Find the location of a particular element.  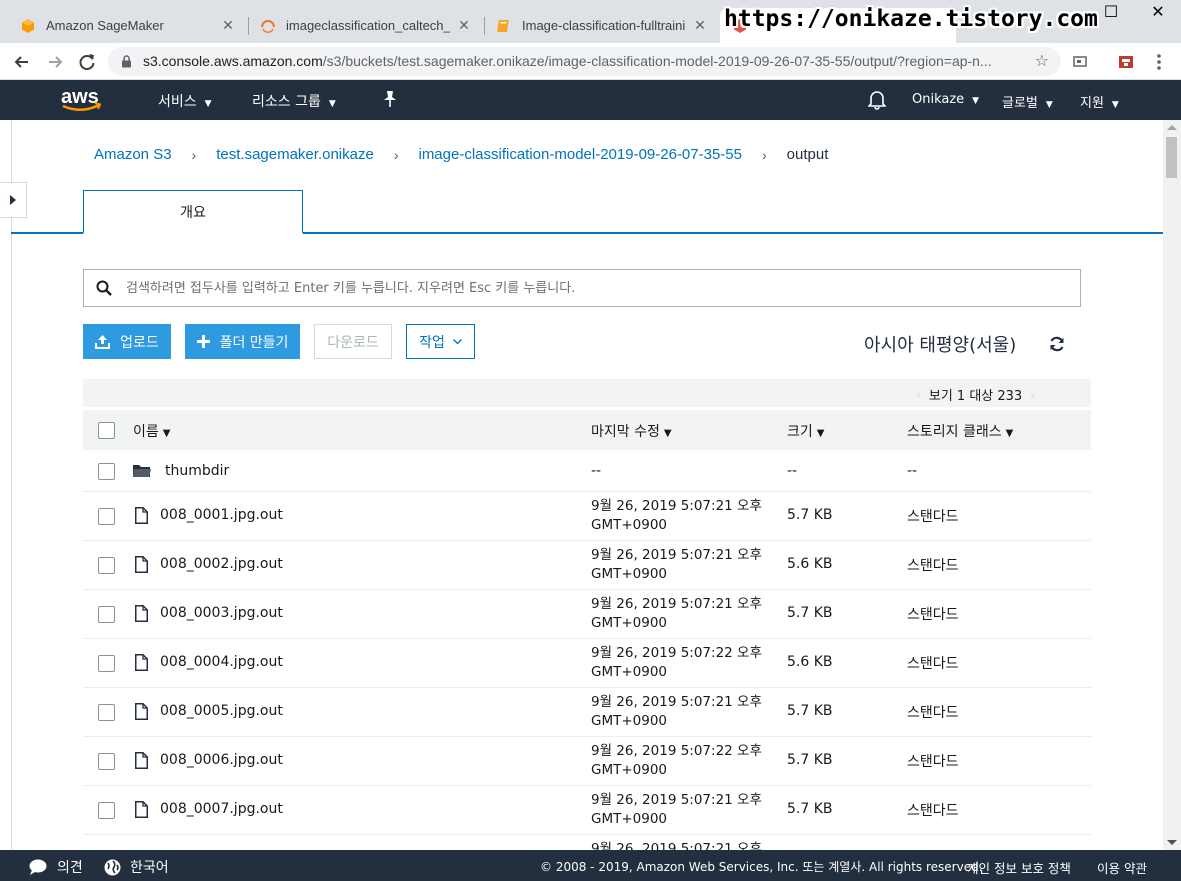

column-storage-label: 스토리지 클래스 is located at coordinates (954, 432).